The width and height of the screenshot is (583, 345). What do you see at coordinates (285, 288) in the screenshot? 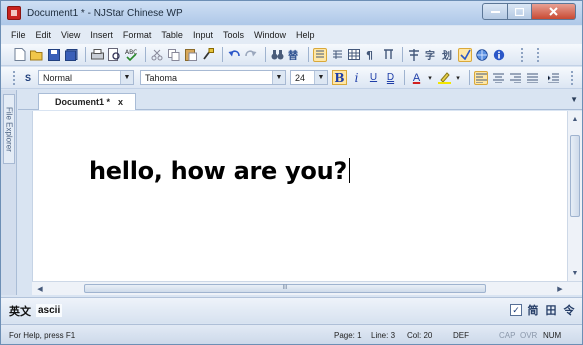
I see `horizontal-scroll-thumb: III` at bounding box center [285, 288].